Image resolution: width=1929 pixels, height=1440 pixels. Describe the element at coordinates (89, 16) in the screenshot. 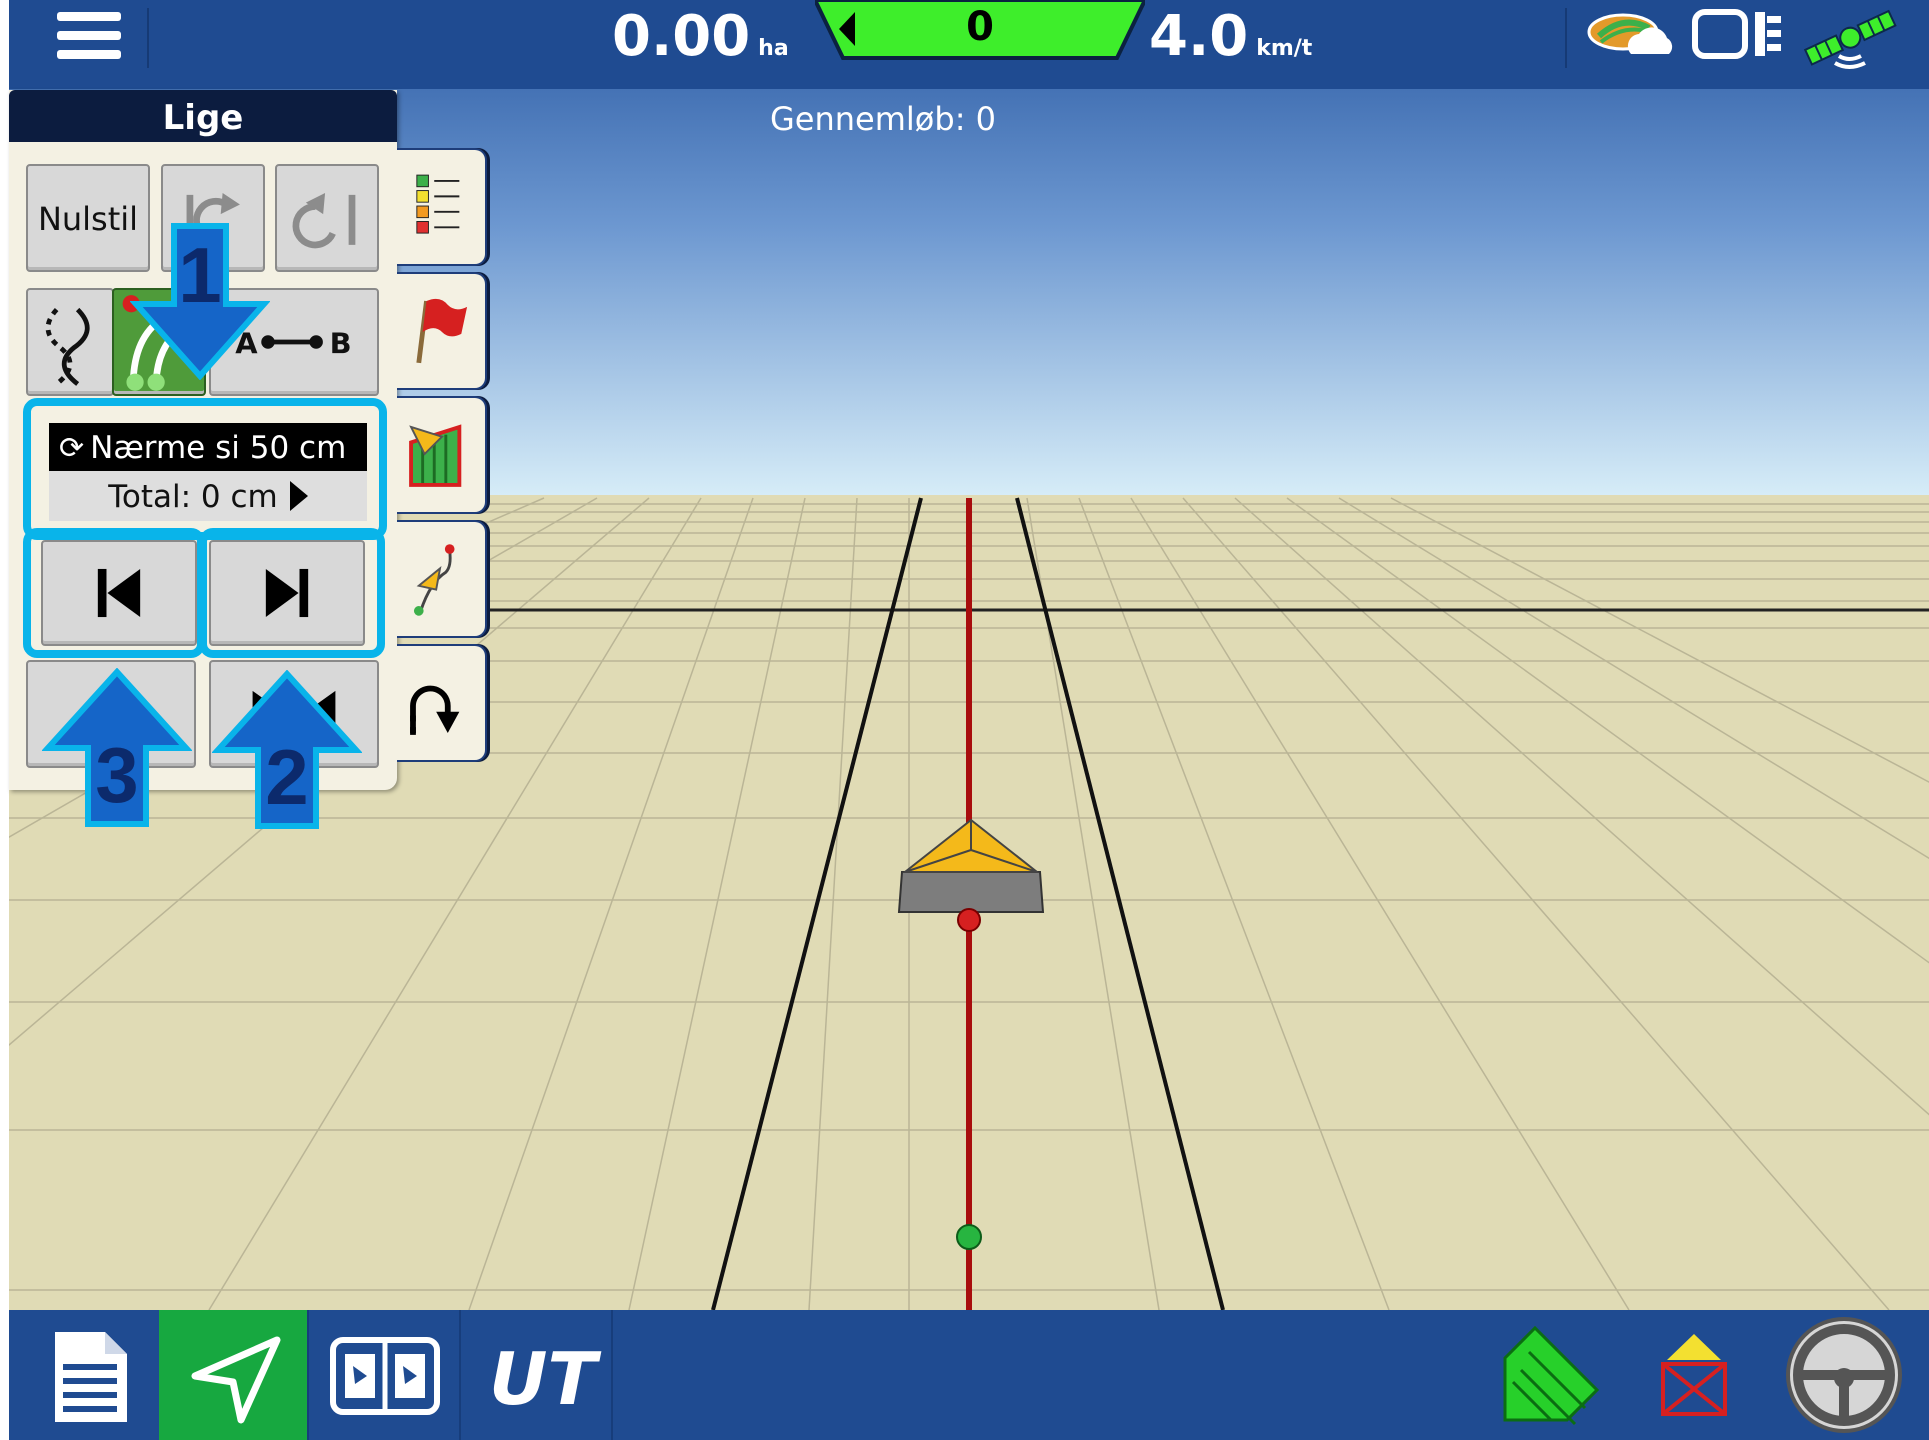

I see `hamburger-icon` at that location.